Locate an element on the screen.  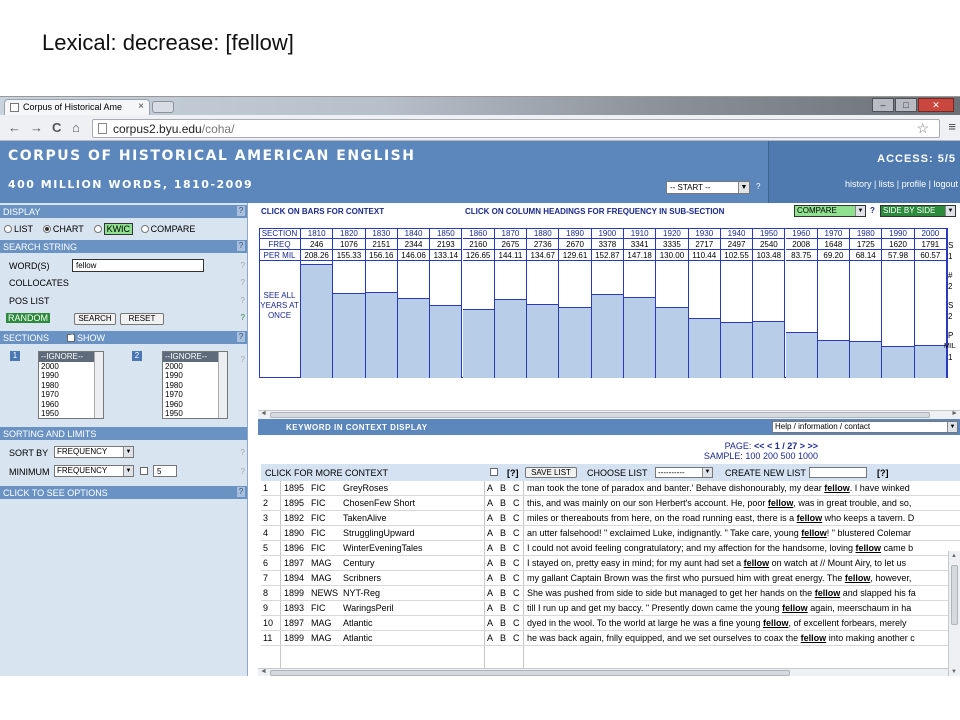
bar-1960 is located at coordinates (801, 355).